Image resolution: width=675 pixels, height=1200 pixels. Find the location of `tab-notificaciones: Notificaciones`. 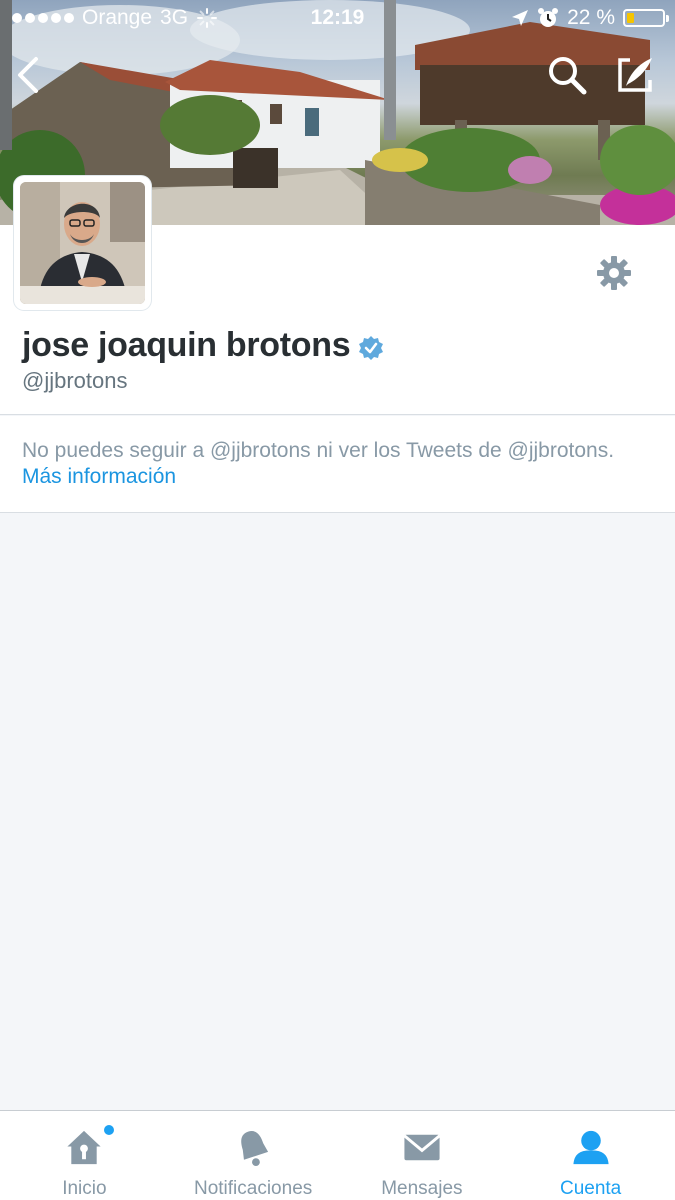

tab-notificaciones: Notificaciones is located at coordinates (253, 1155).